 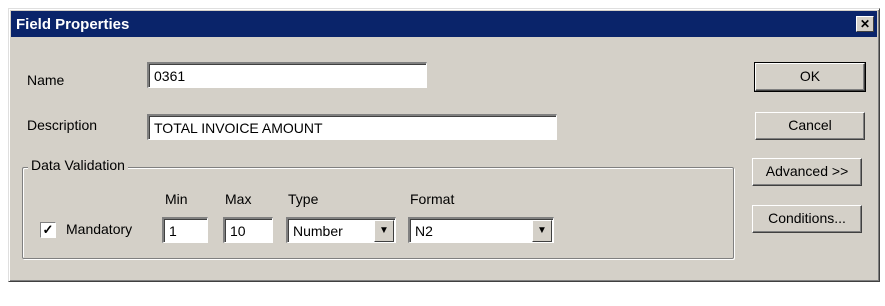 I want to click on description-label: Description, so click(x=62, y=125).